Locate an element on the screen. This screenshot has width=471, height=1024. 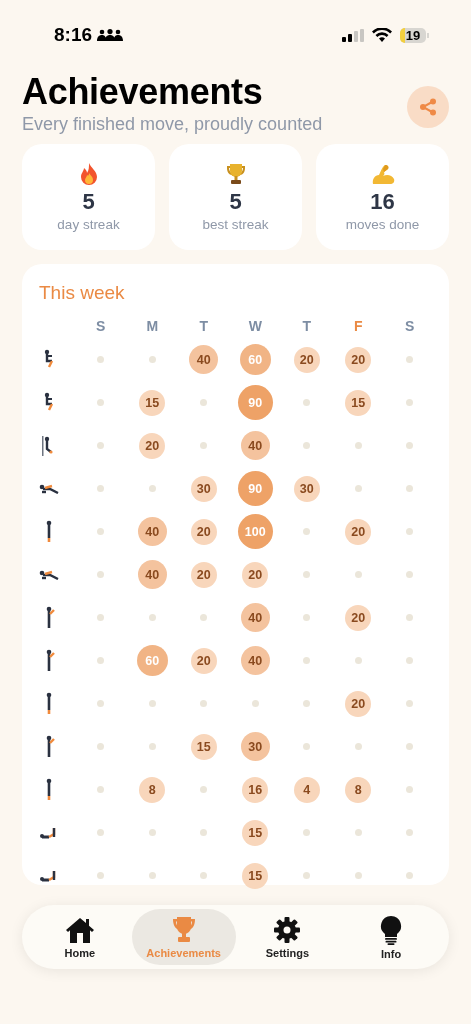
count-bubble: 4 is located at coordinates (306, 789).